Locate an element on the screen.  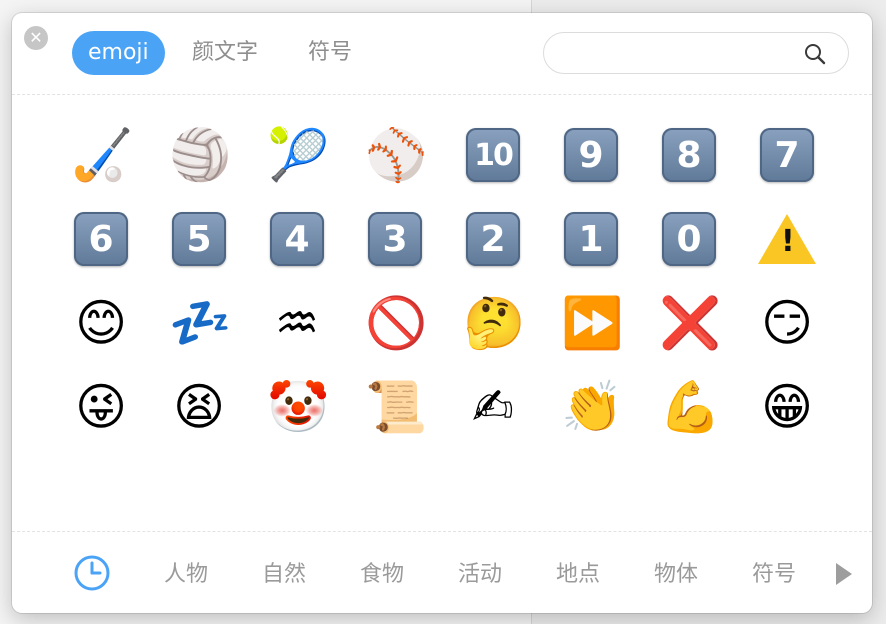
tired-face-icon: 😫 is located at coordinates (199, 407).